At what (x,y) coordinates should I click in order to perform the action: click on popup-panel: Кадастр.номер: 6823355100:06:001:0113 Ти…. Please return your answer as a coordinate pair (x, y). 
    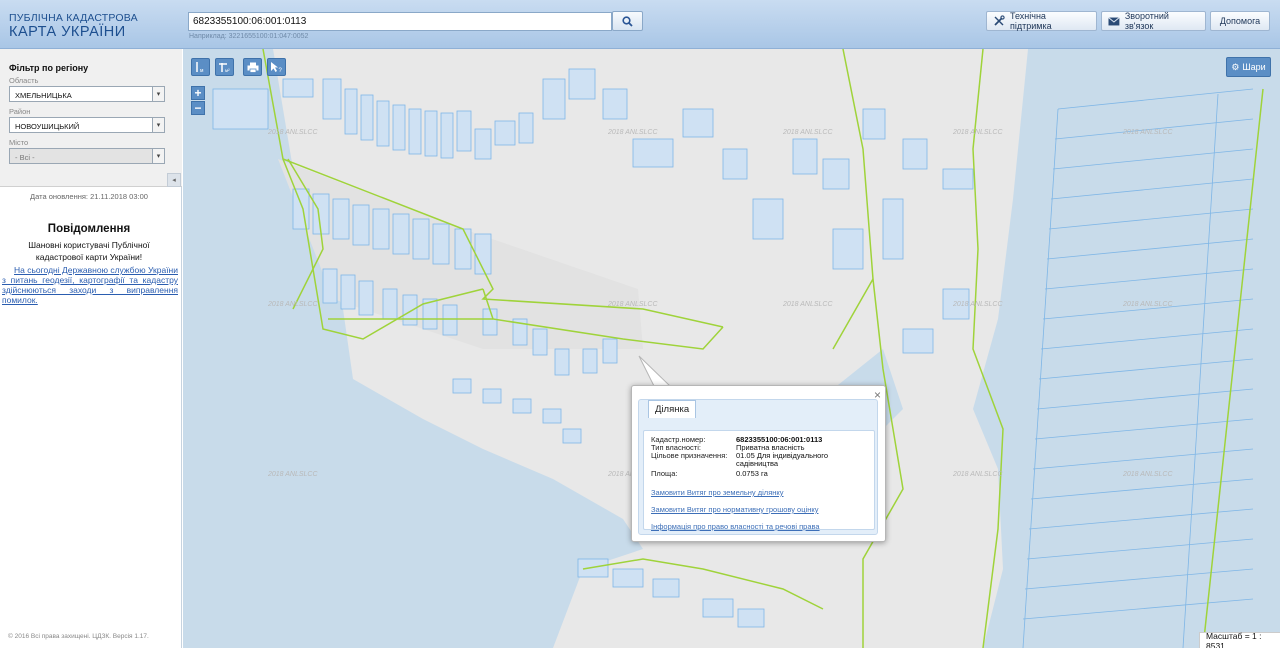
    Looking at the image, I should click on (758, 467).